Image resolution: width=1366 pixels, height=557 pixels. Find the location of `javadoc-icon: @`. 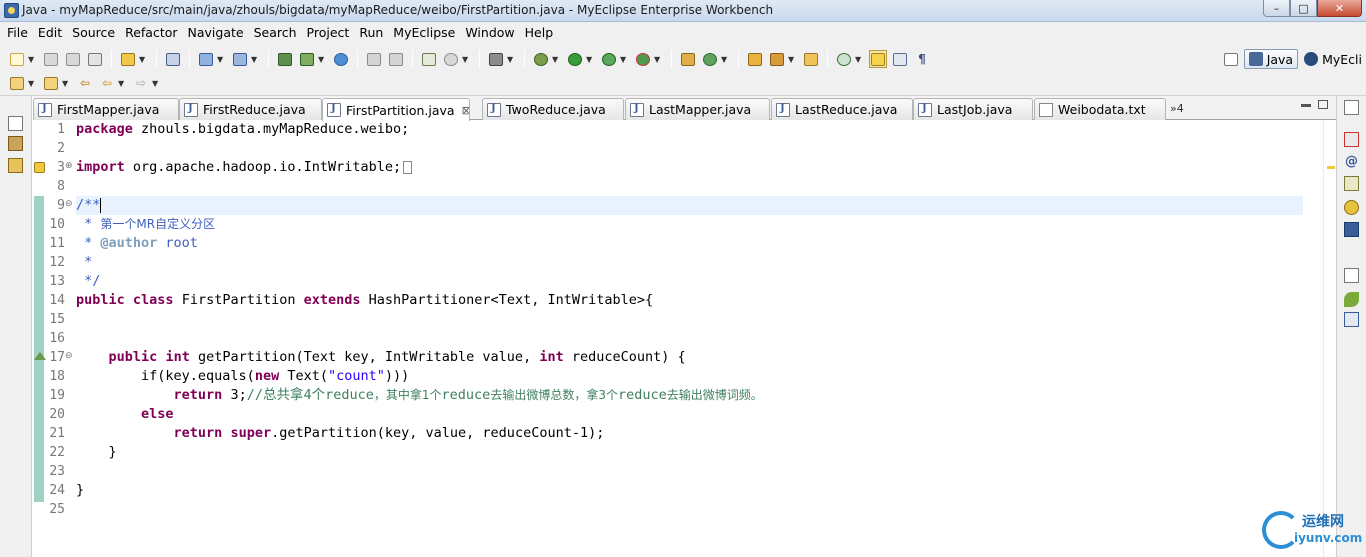

javadoc-icon: @ is located at coordinates (1351, 161).